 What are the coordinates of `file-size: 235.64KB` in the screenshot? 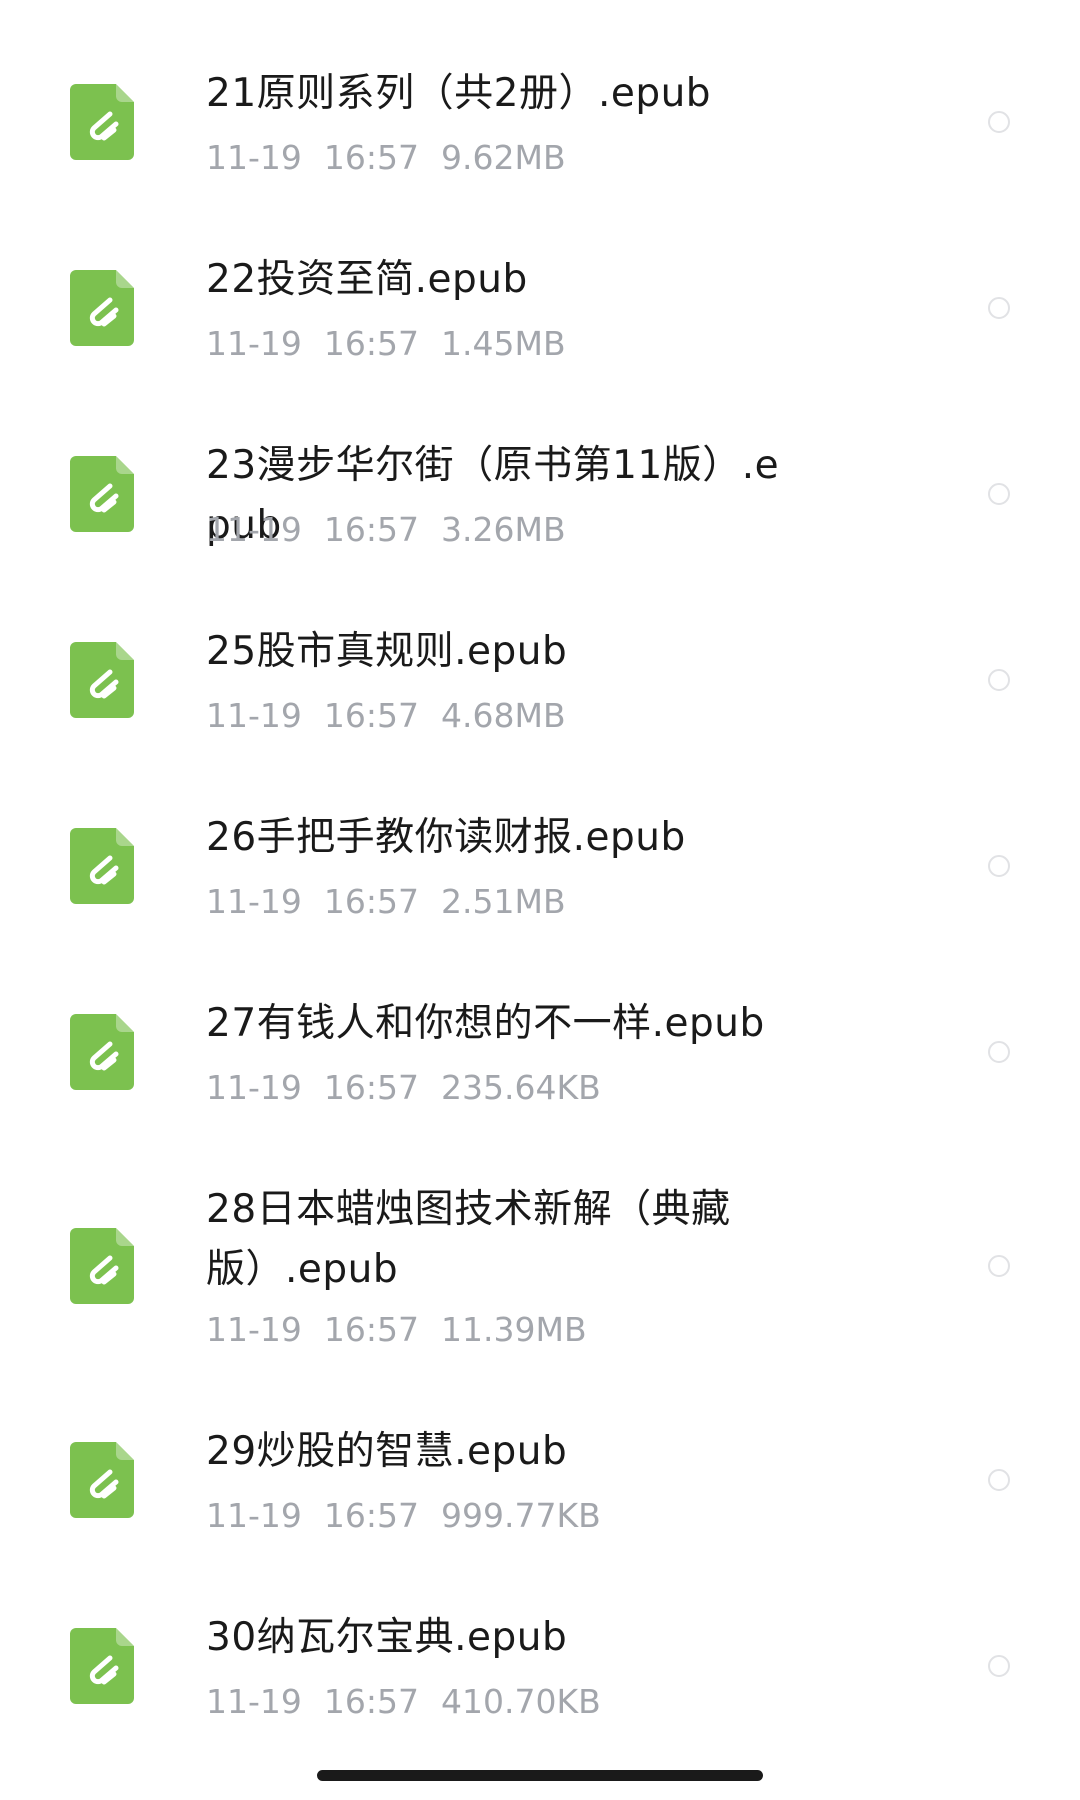 It's located at (521, 1087).